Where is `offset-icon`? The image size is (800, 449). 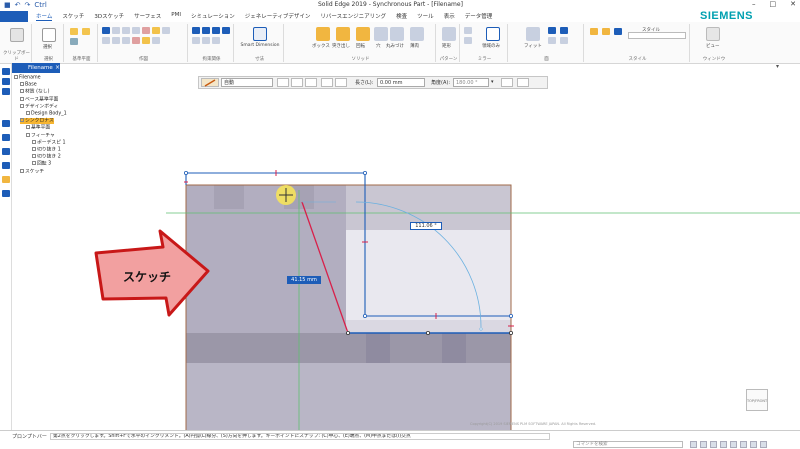
offset-icon is located at coordinates (166, 30).